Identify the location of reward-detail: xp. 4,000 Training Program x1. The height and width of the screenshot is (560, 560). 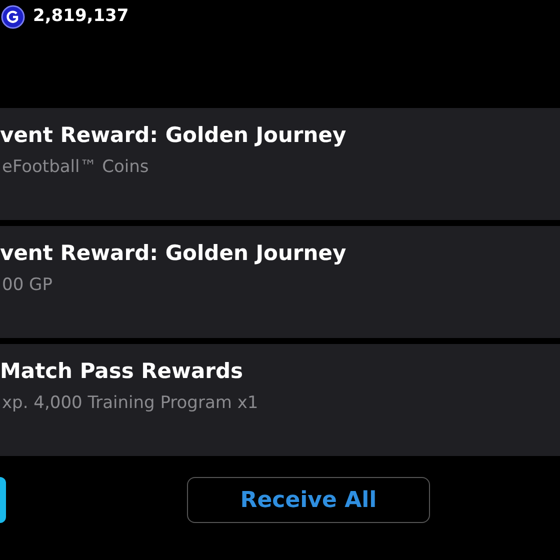
(130, 403).